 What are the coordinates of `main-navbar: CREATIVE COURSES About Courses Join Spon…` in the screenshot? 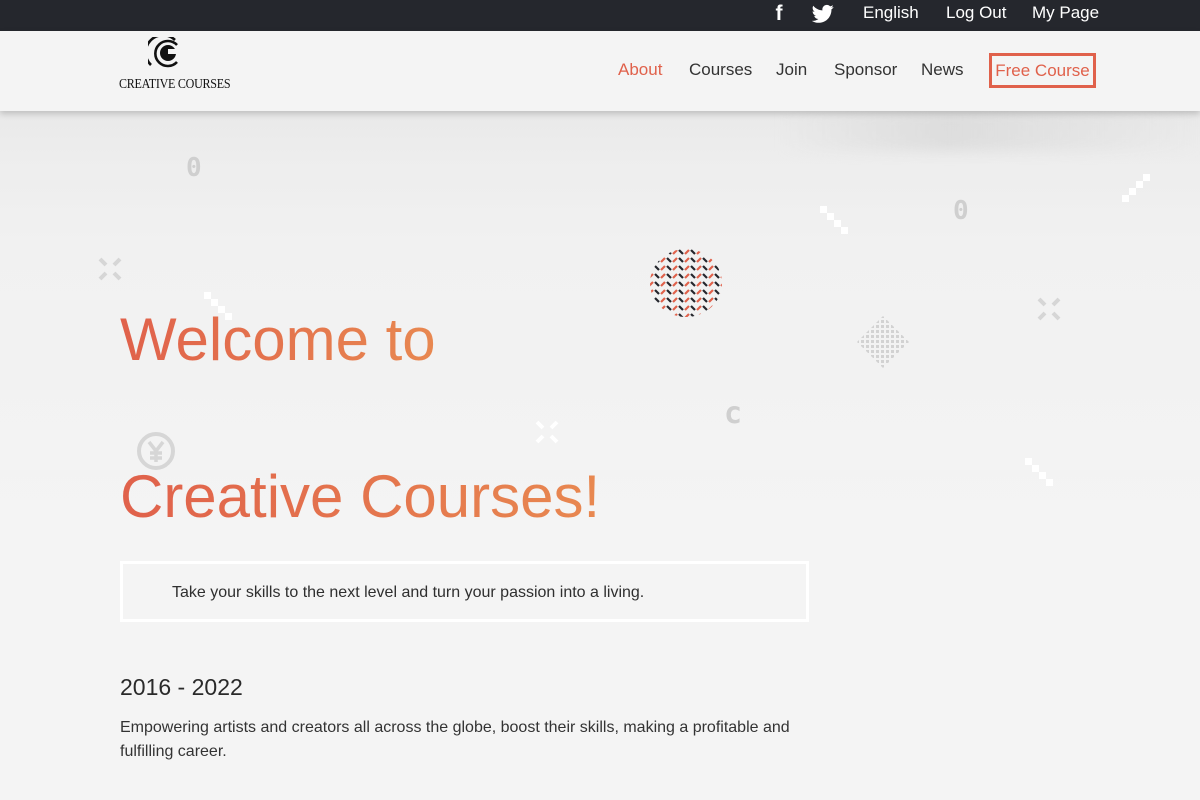 It's located at (600, 71).